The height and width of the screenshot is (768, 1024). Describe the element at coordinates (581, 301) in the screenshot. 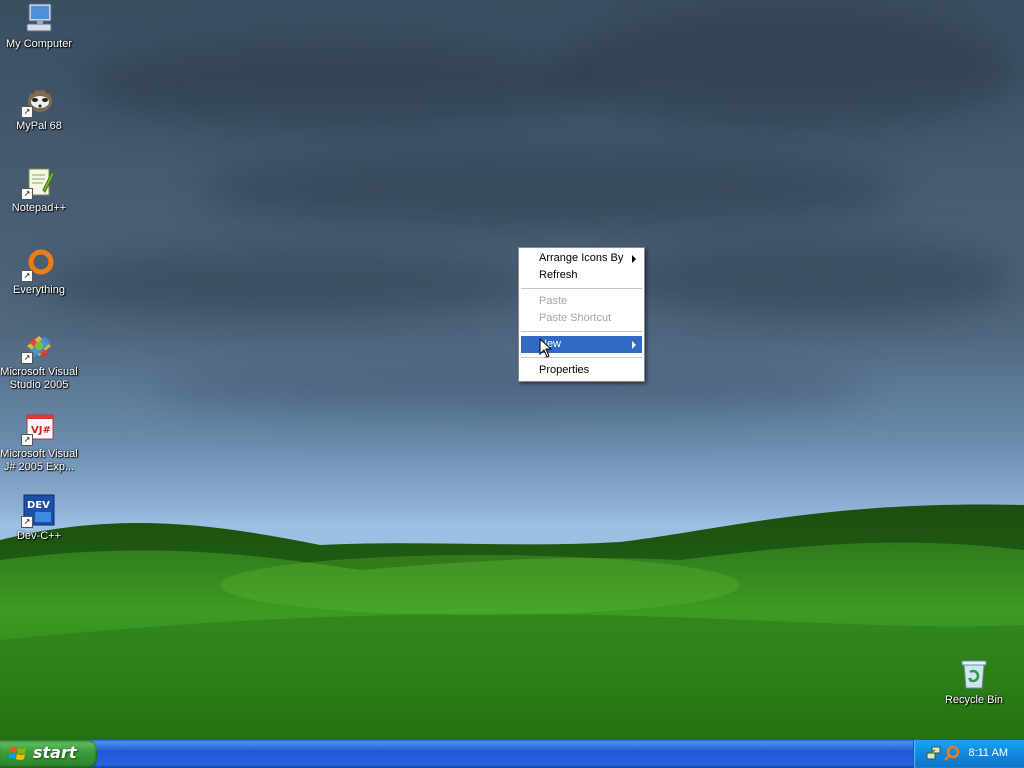

I see `menu-item-paste: Paste` at that location.